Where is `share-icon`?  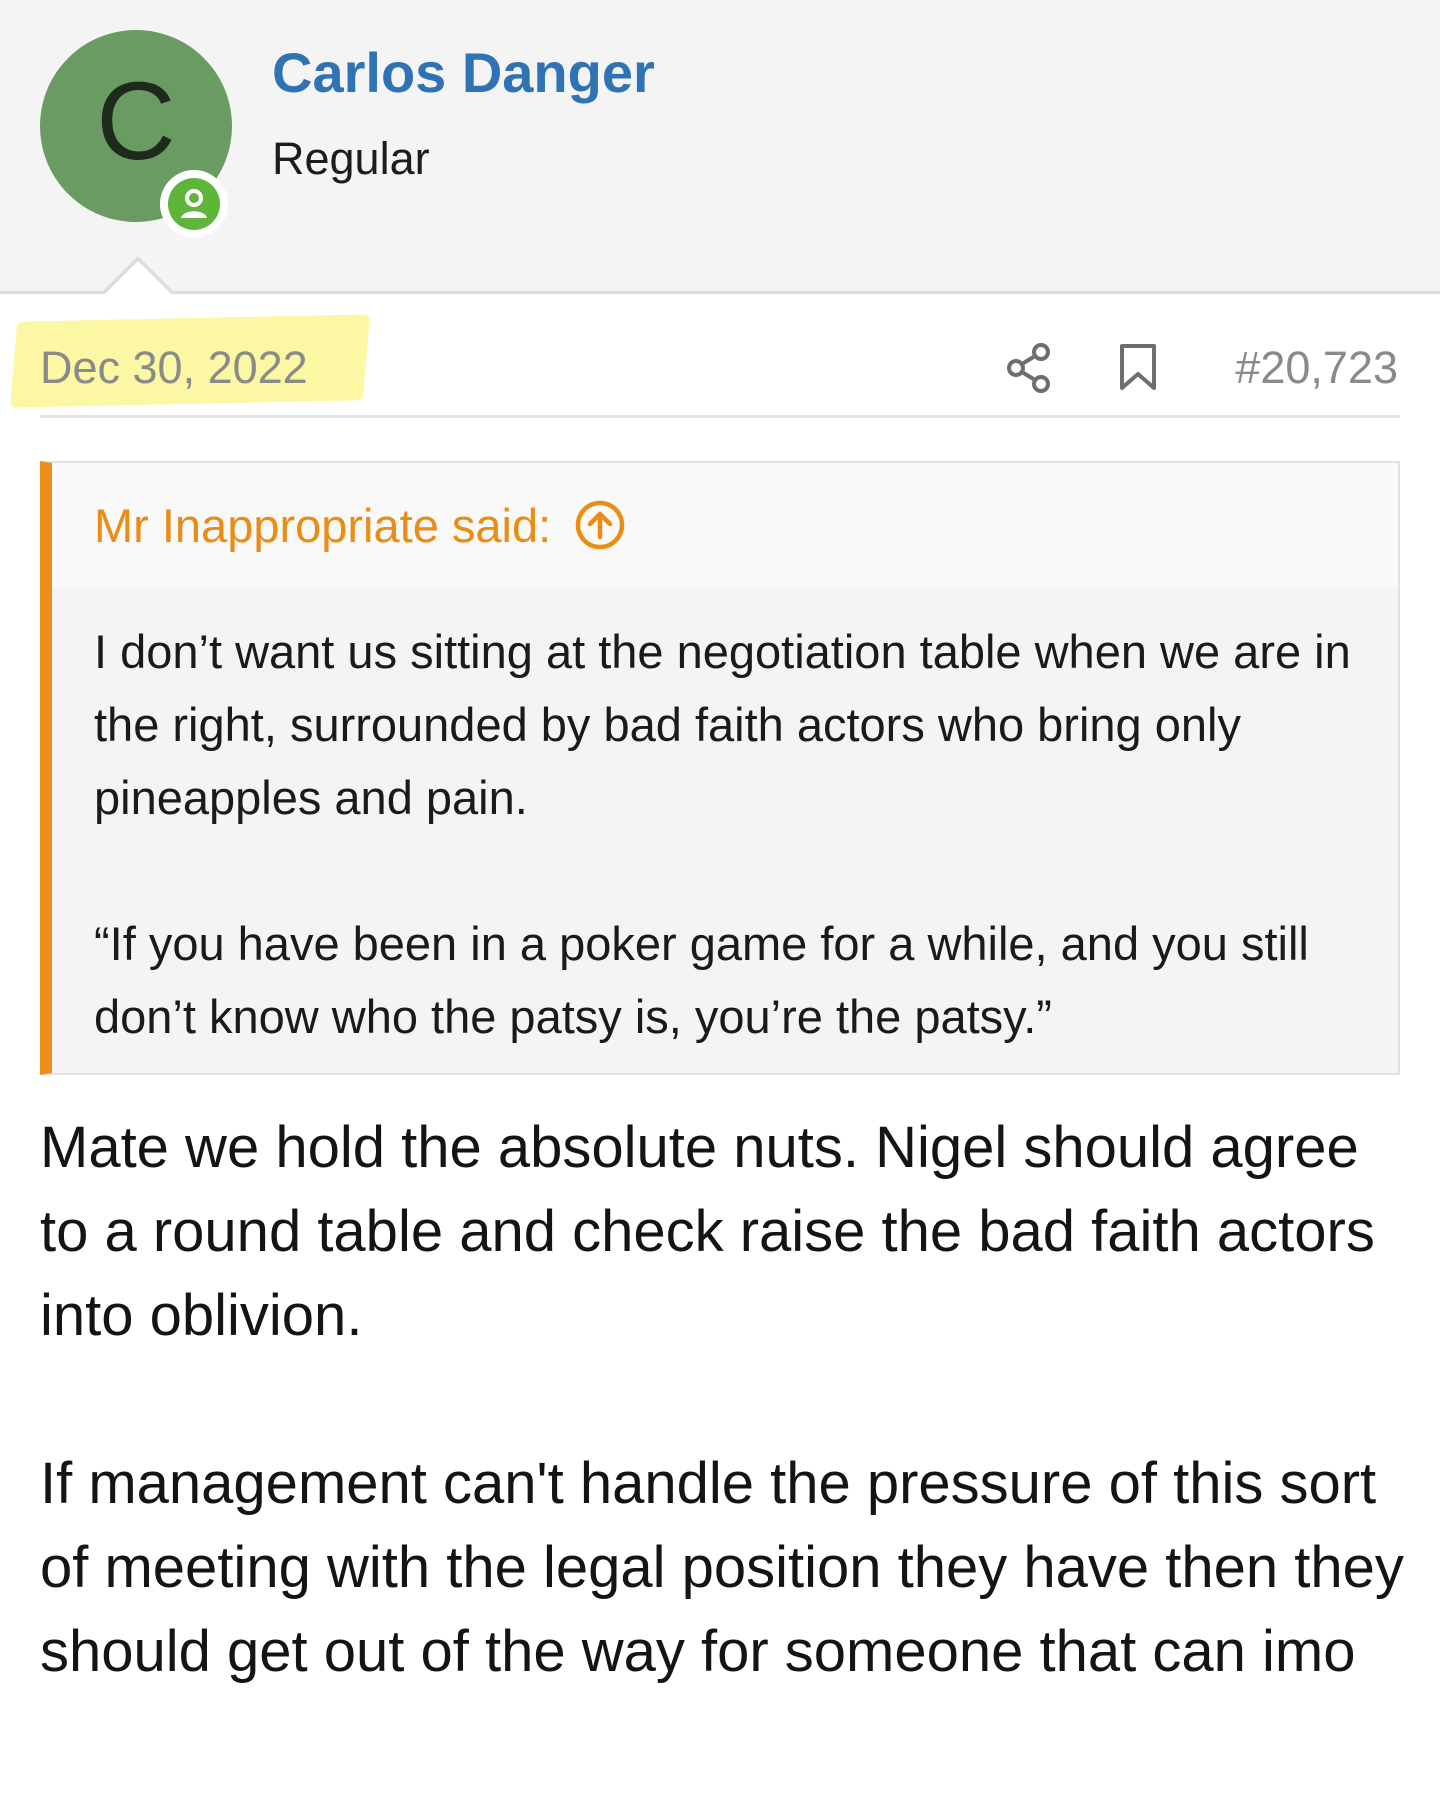 share-icon is located at coordinates (1029, 368).